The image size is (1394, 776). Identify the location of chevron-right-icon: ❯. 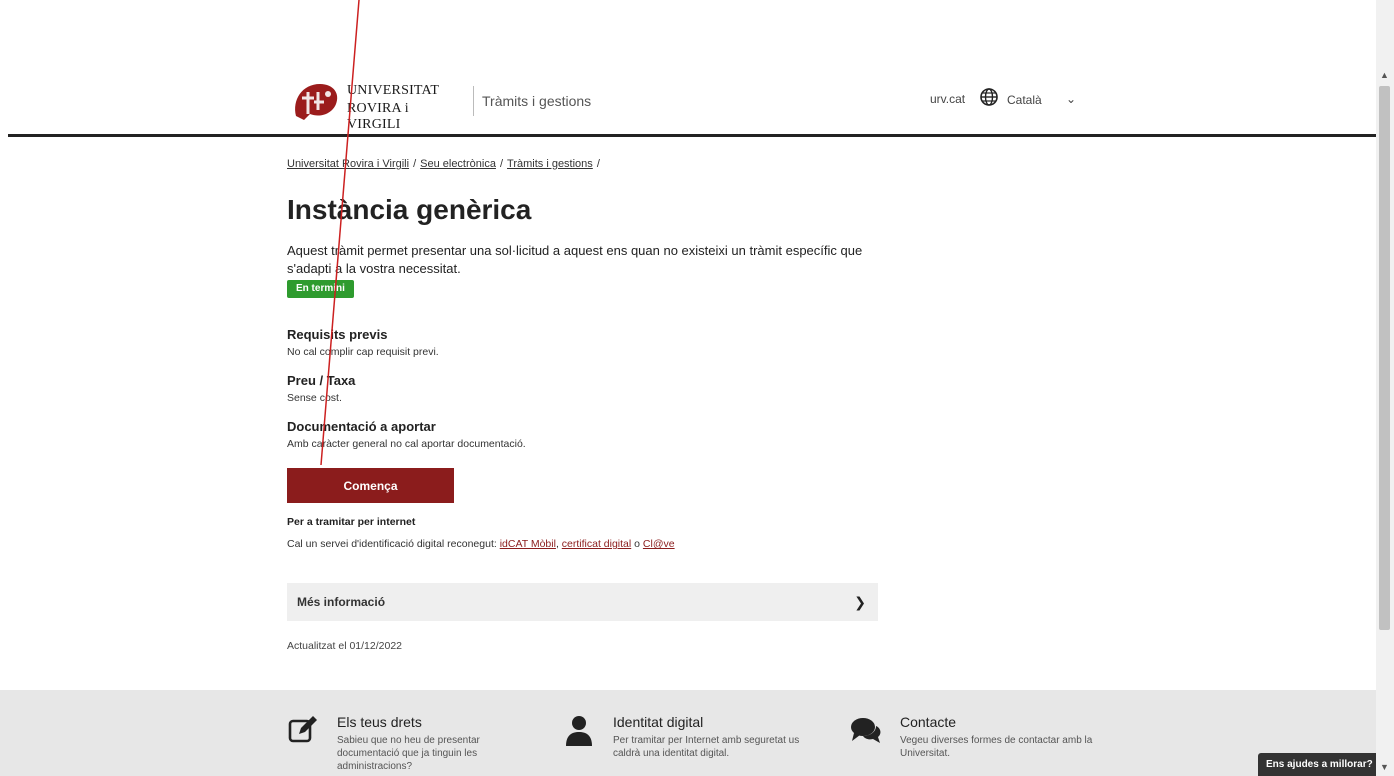
(860, 602).